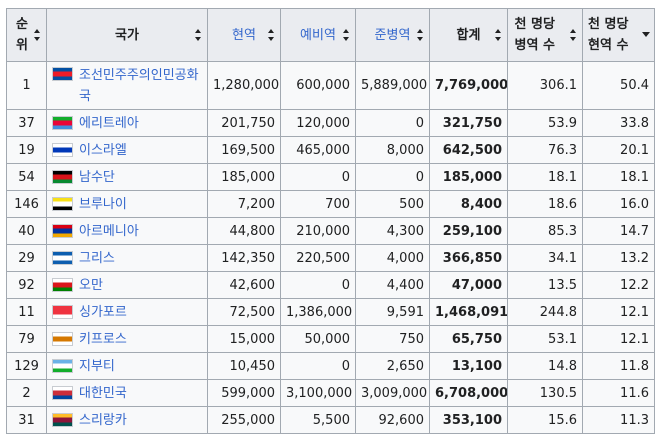 This screenshot has height=438, width=659. I want to click on cell-country: 아르메니아, so click(127, 231).